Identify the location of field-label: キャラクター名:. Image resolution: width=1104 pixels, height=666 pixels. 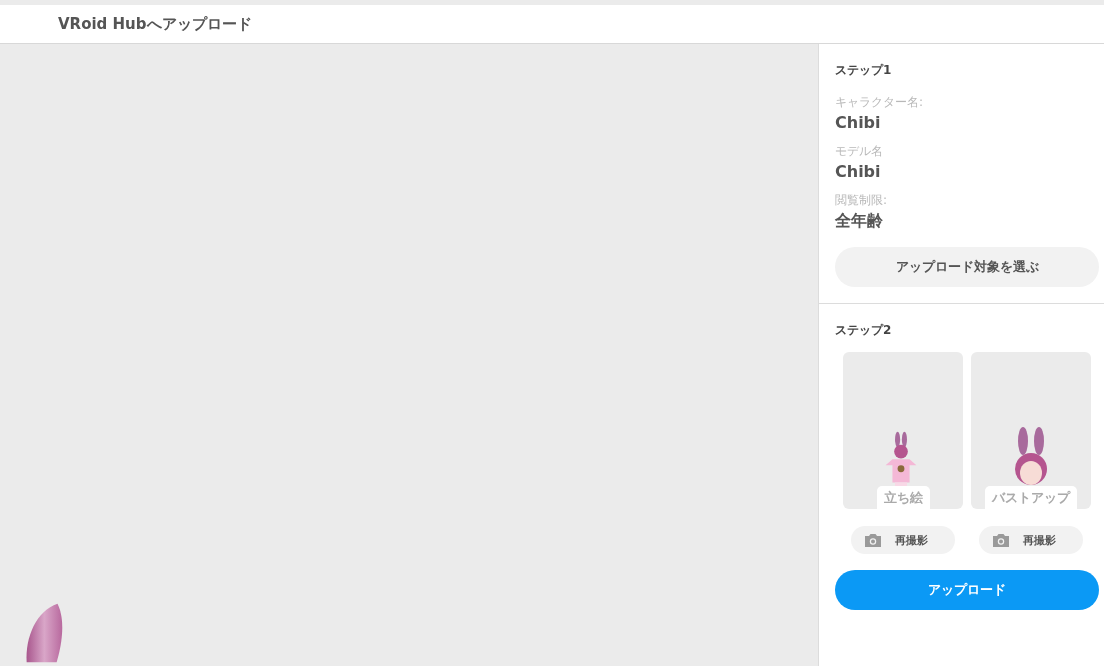
(880, 102).